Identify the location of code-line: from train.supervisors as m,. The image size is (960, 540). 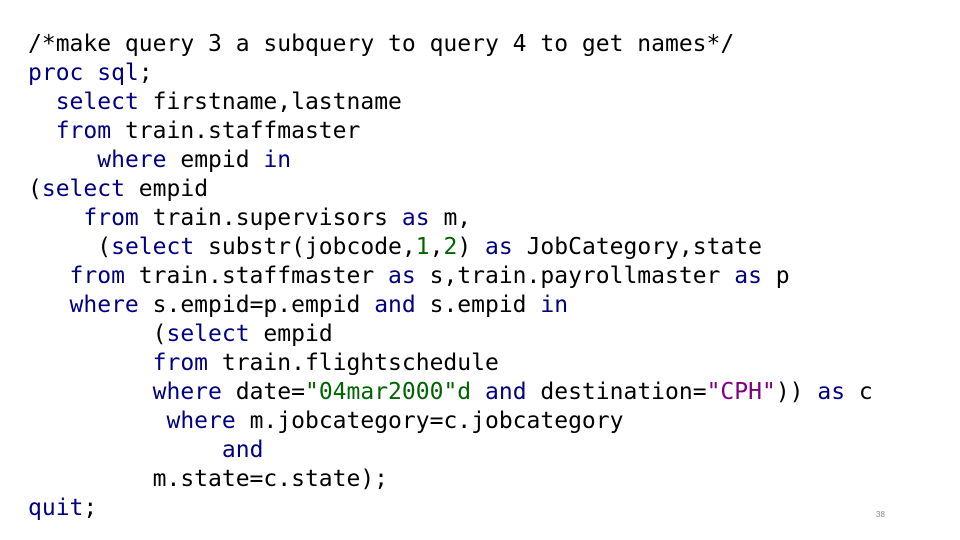
(450, 218).